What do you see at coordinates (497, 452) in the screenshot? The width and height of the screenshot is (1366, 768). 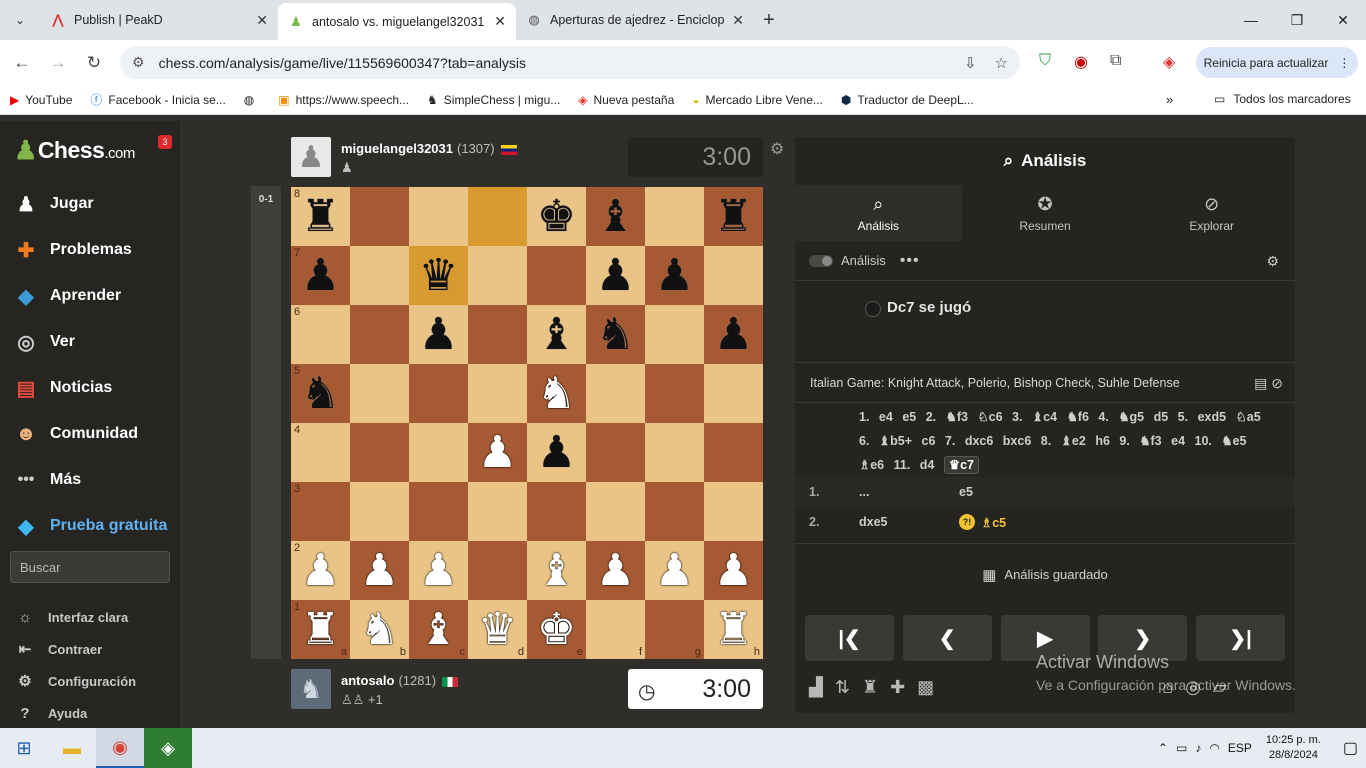 I see `board-square-d4: ♟` at bounding box center [497, 452].